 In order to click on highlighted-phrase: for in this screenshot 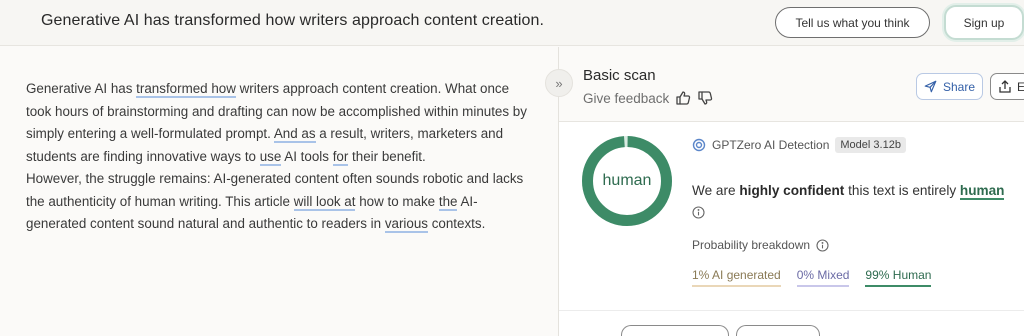, I will do `click(340, 157)`.